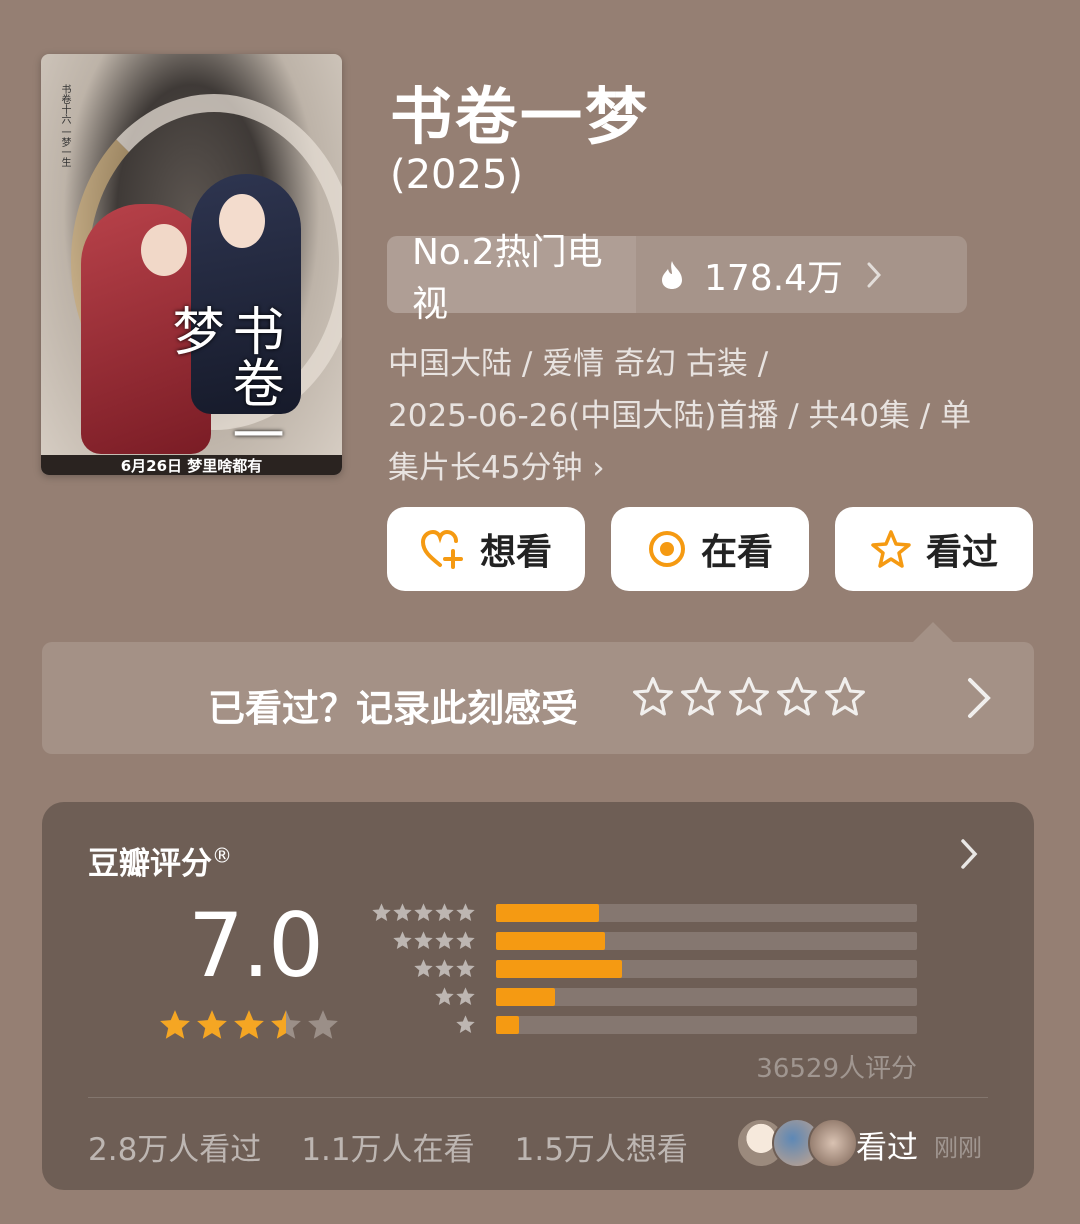 This screenshot has height=1224, width=1080. I want to click on rate-stars, so click(749, 697).